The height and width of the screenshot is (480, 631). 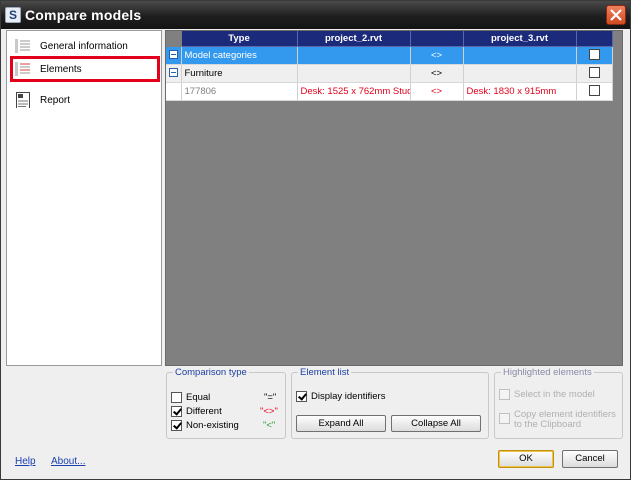 What do you see at coordinates (269, 425) in the screenshot?
I see `non-existing-symbol: "<"` at bounding box center [269, 425].